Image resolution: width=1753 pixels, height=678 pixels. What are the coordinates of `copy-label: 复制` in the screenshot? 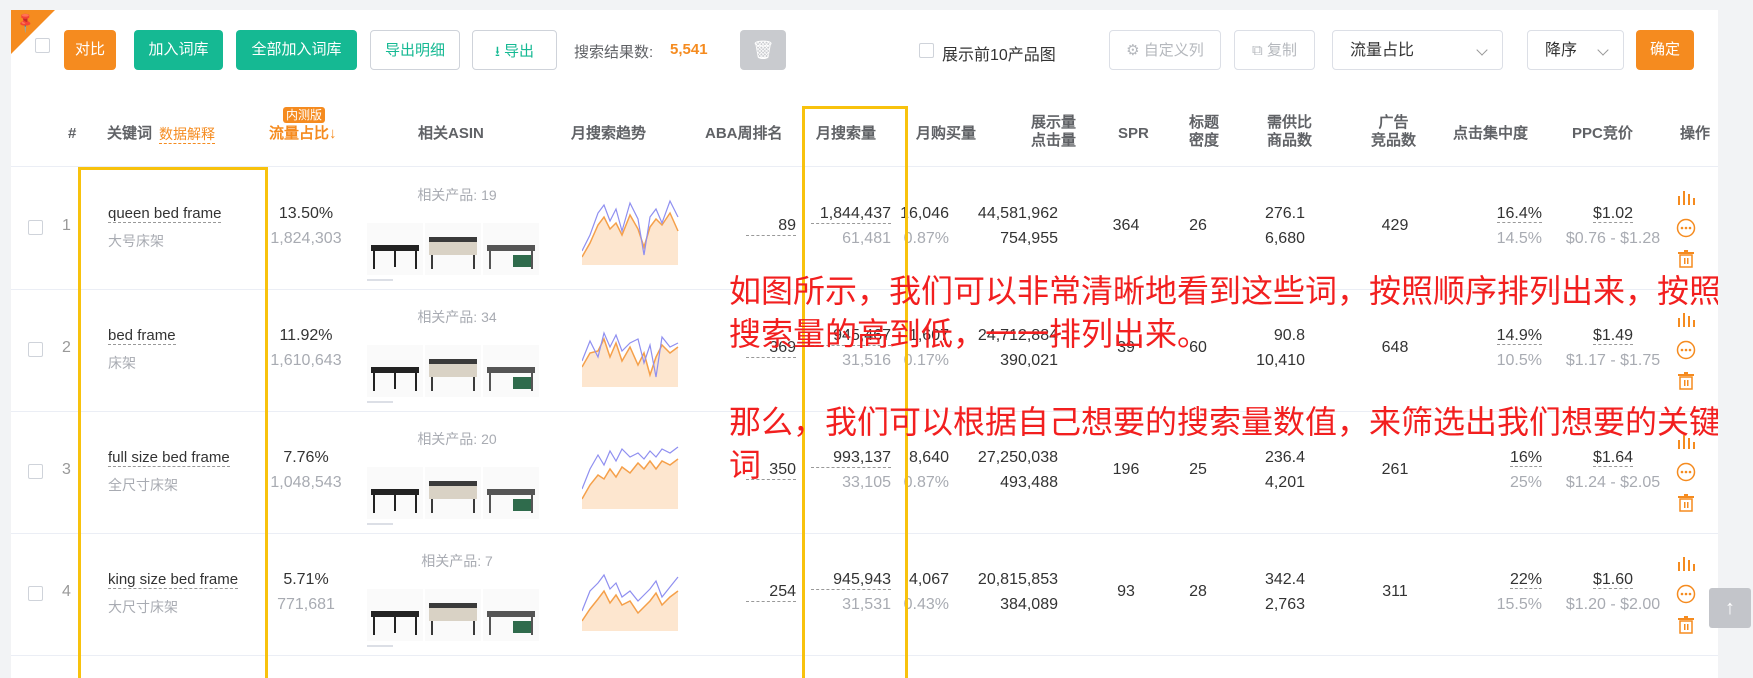 It's located at (1281, 50).